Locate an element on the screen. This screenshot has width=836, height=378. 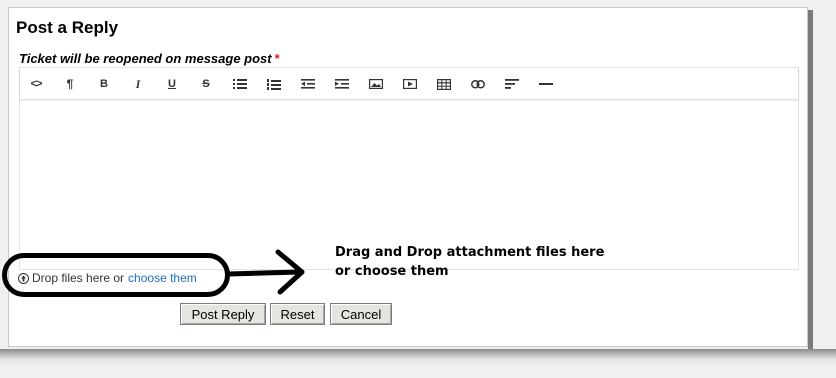
bold-icon: B is located at coordinates (104, 84).